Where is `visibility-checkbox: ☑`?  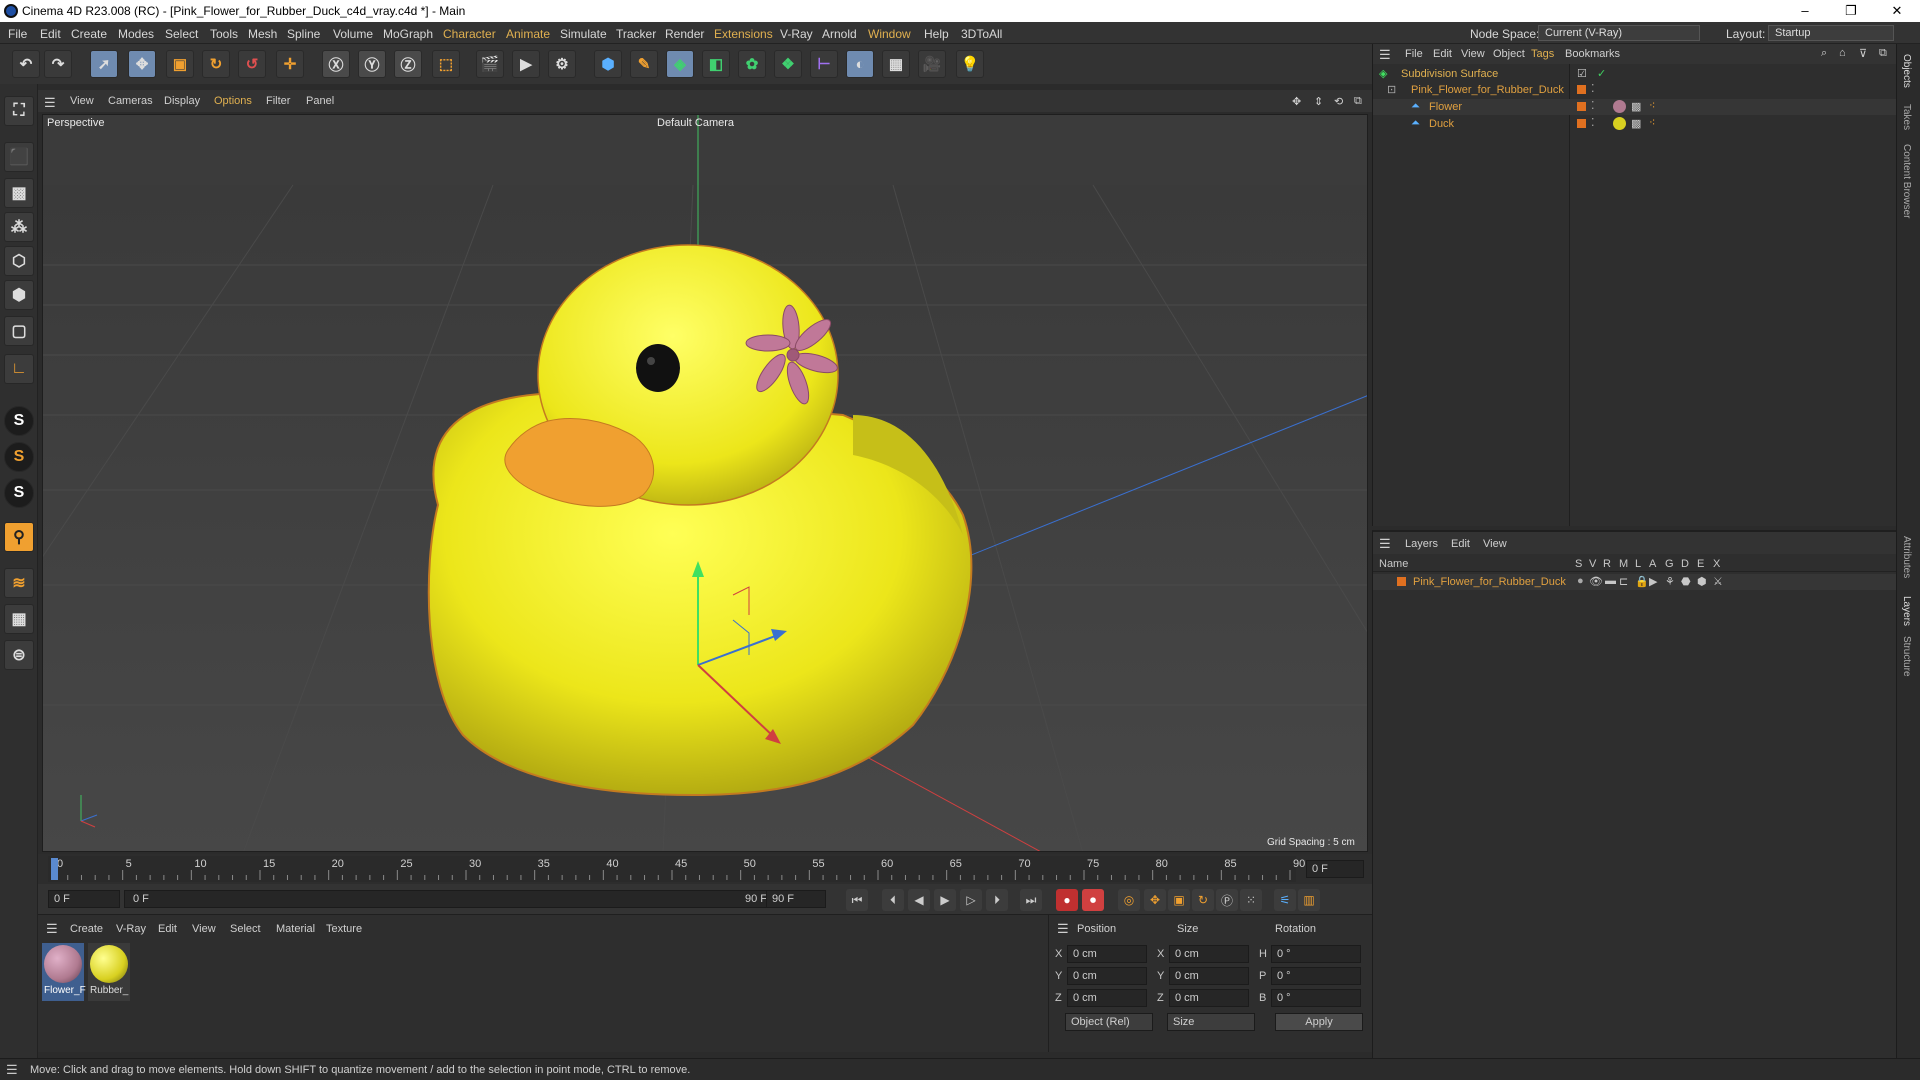
visibility-checkbox: ☑ is located at coordinates (1582, 73).